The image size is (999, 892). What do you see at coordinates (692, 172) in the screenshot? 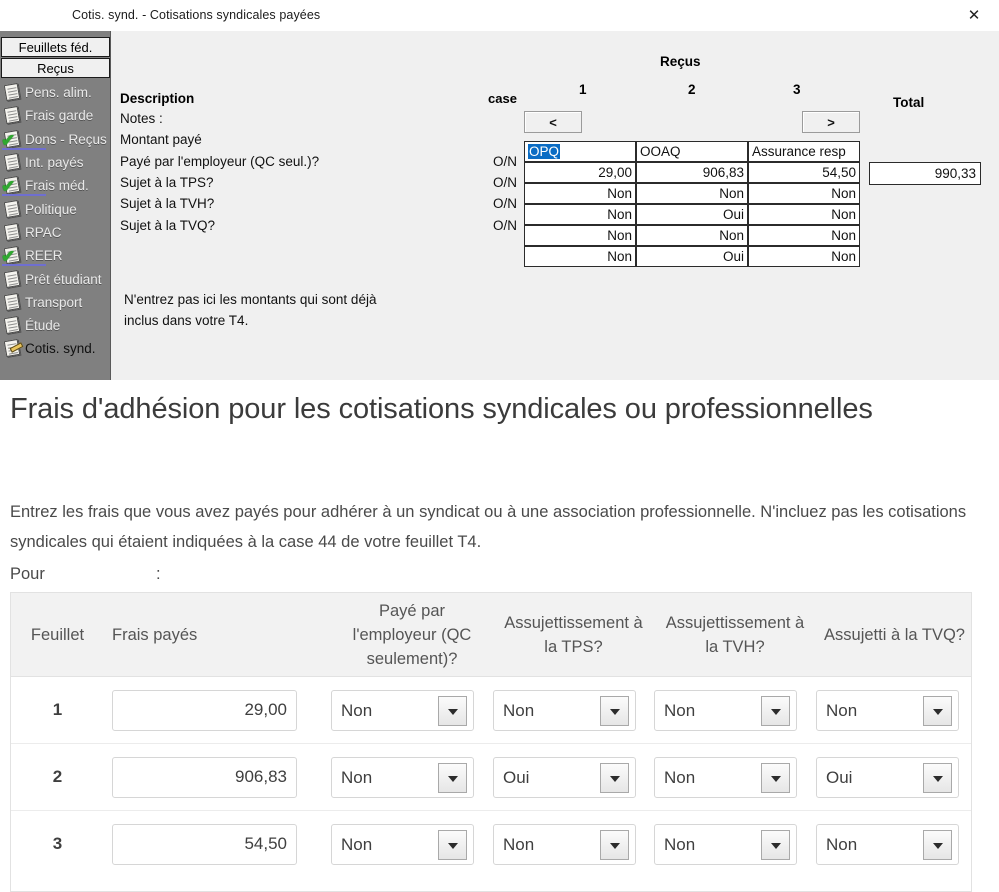
I see `grid-cell: 906,83` at bounding box center [692, 172].